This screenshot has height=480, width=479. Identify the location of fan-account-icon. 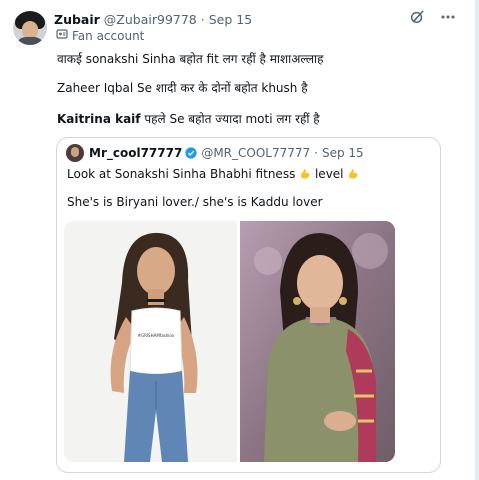
(62, 35).